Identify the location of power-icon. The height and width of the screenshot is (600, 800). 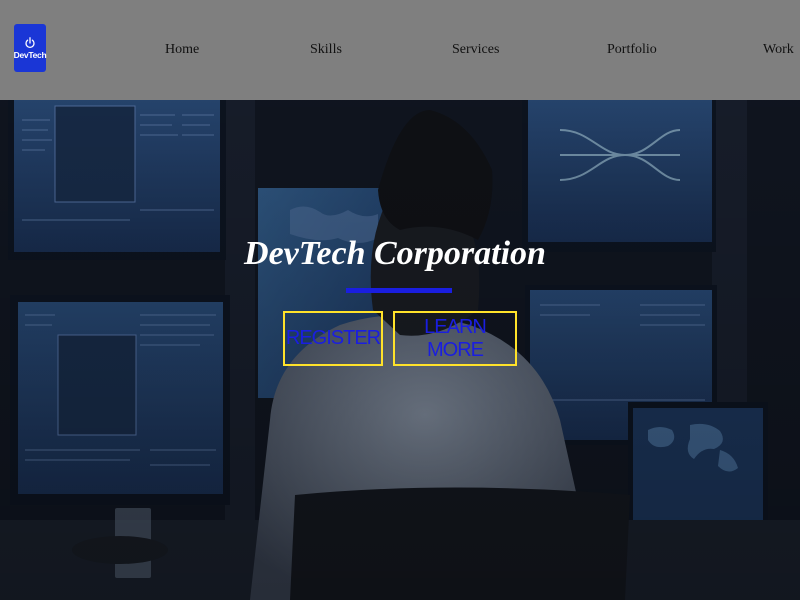
(30, 42).